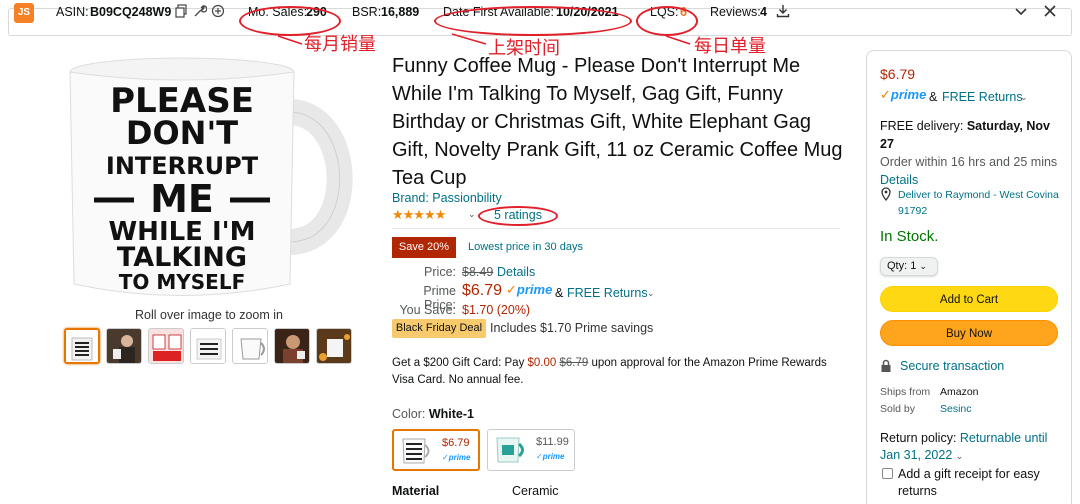 The image size is (1080, 504). What do you see at coordinates (1050, 11) in the screenshot?
I see `close-icon` at bounding box center [1050, 11].